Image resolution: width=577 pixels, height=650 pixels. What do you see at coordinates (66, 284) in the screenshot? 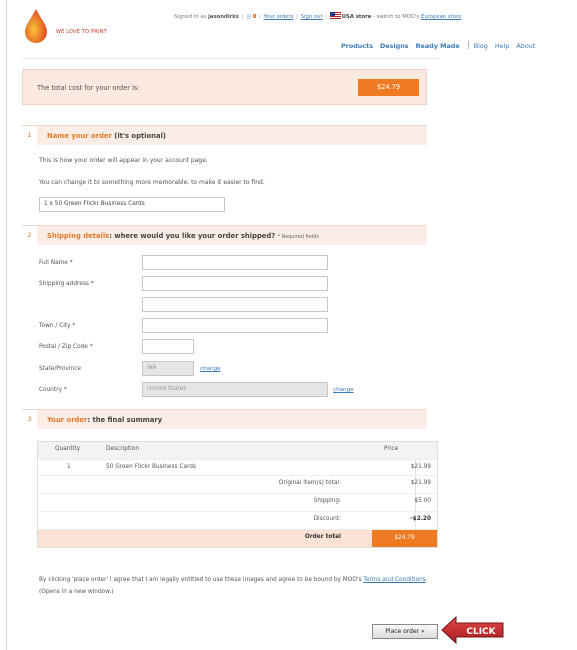
I see `shipping-address-label: Shipping address *` at bounding box center [66, 284].